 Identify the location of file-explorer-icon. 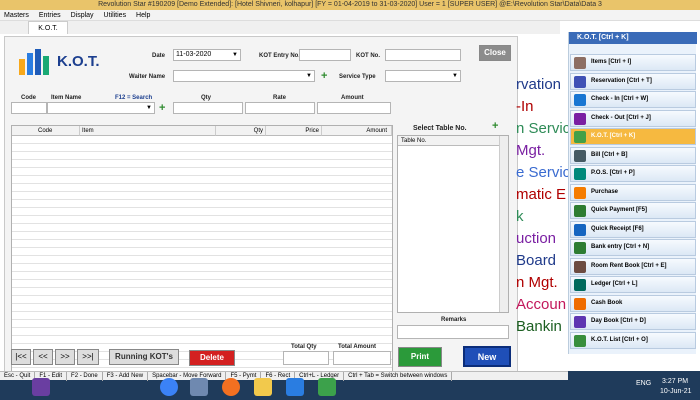
(263, 387).